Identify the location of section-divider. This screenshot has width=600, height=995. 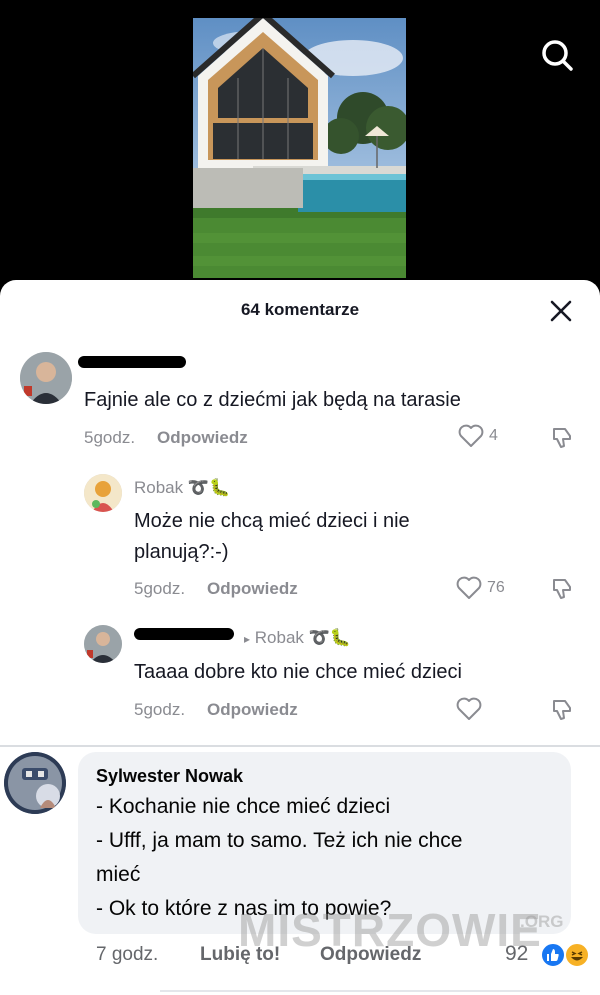
(300, 746).